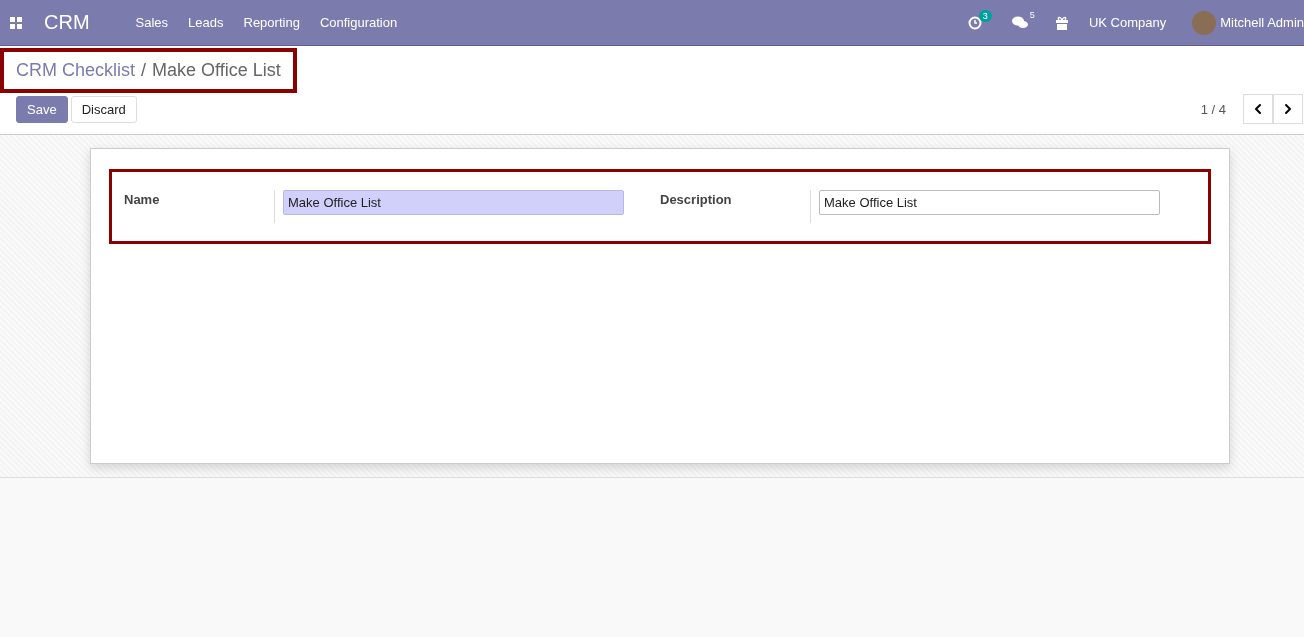 This screenshot has height=637, width=1304. I want to click on company-switcher: UK Company, so click(1127, 22).